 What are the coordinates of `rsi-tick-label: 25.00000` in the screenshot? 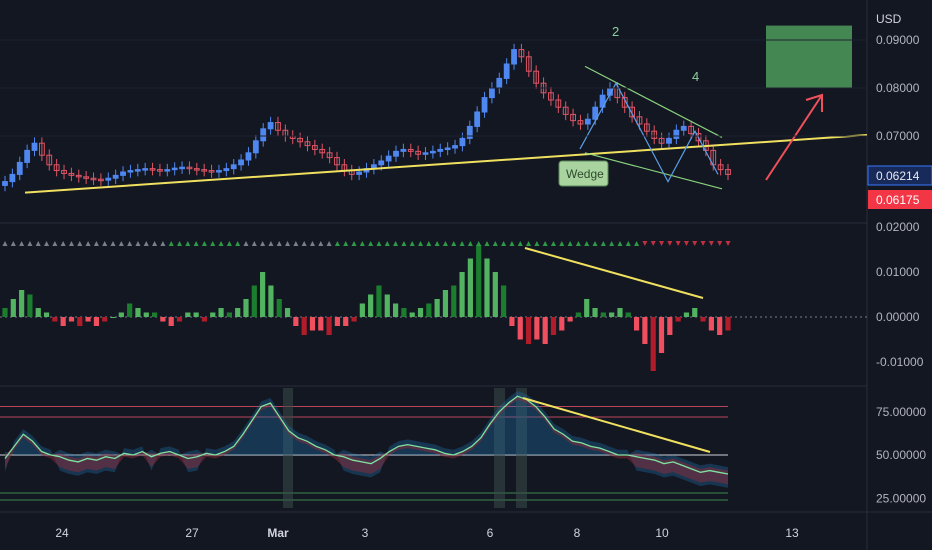 It's located at (901, 498).